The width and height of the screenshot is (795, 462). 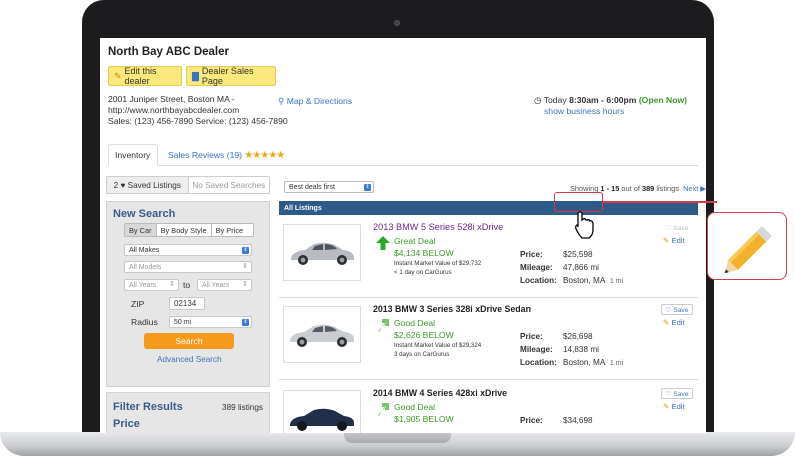 I want to click on mileage-value: 14,838 mi, so click(x=581, y=349).